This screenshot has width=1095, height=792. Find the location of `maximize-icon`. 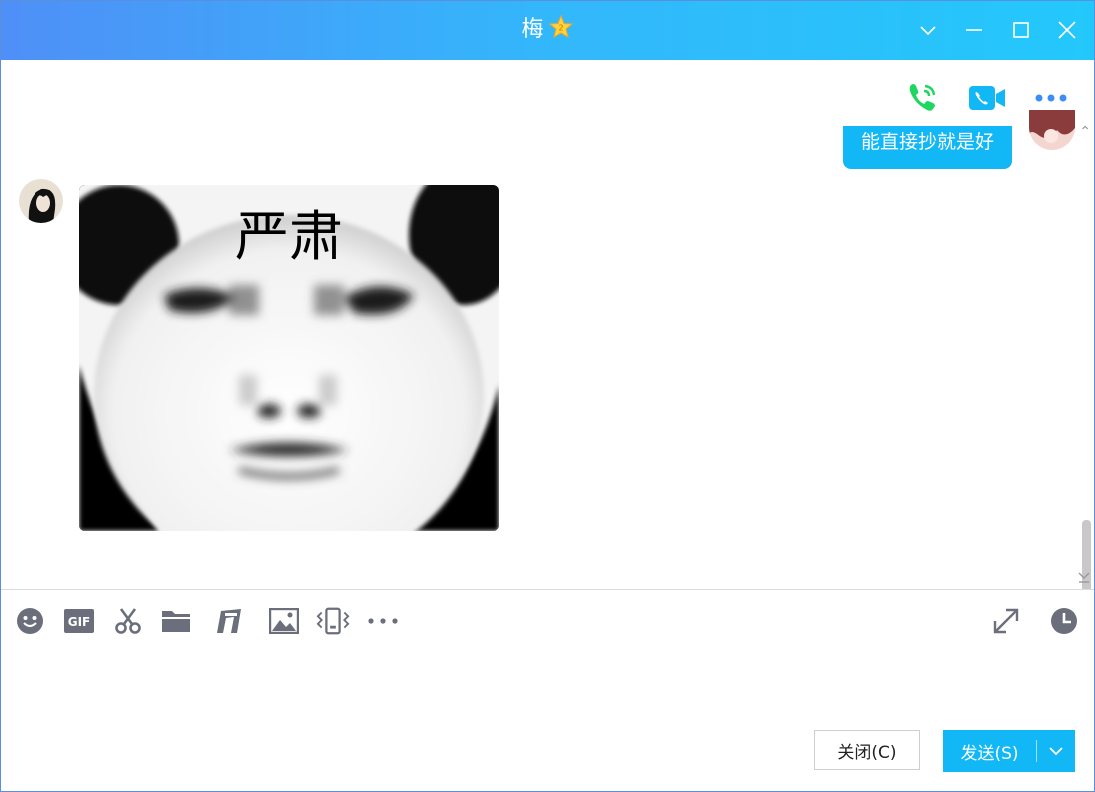

maximize-icon is located at coordinates (1021, 30).